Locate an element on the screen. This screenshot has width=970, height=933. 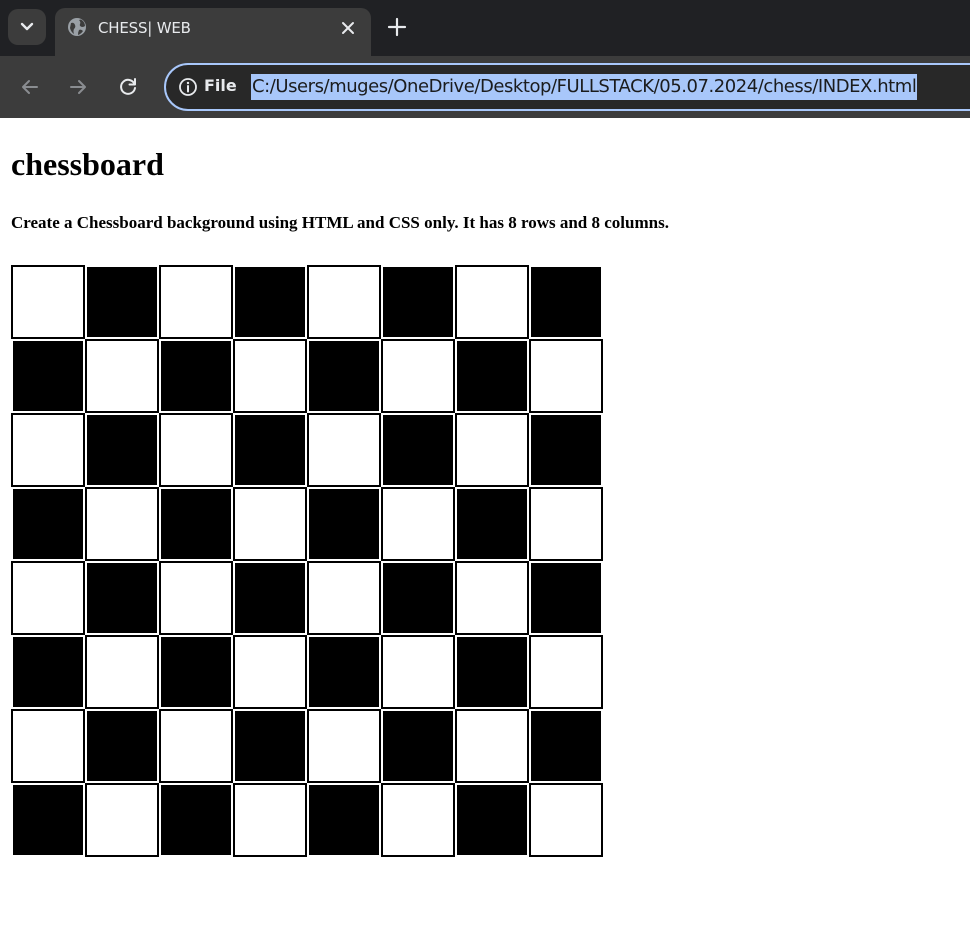
info-icon is located at coordinates (188, 87).